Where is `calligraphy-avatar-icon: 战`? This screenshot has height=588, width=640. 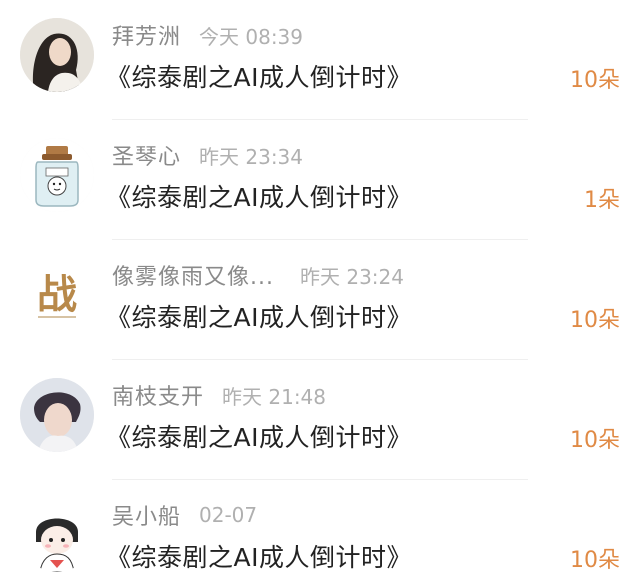 calligraphy-avatar-icon: 战 is located at coordinates (57, 295).